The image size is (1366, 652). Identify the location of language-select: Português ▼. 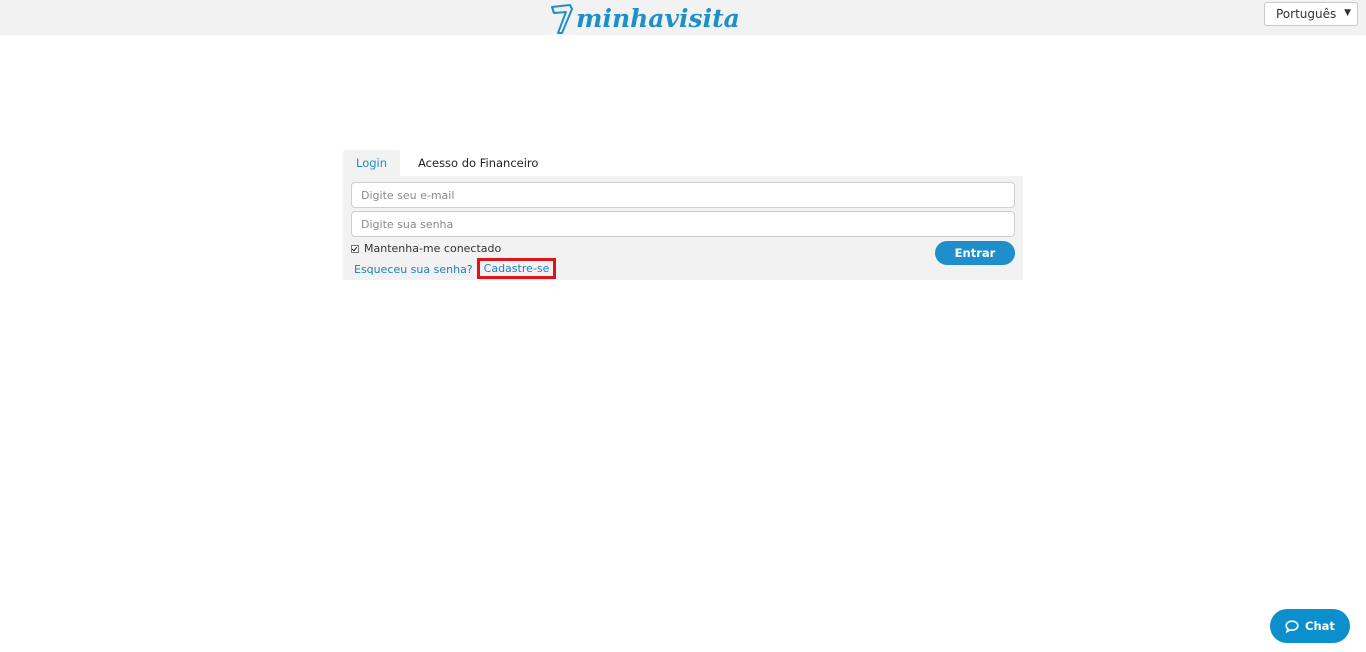
(1311, 14).